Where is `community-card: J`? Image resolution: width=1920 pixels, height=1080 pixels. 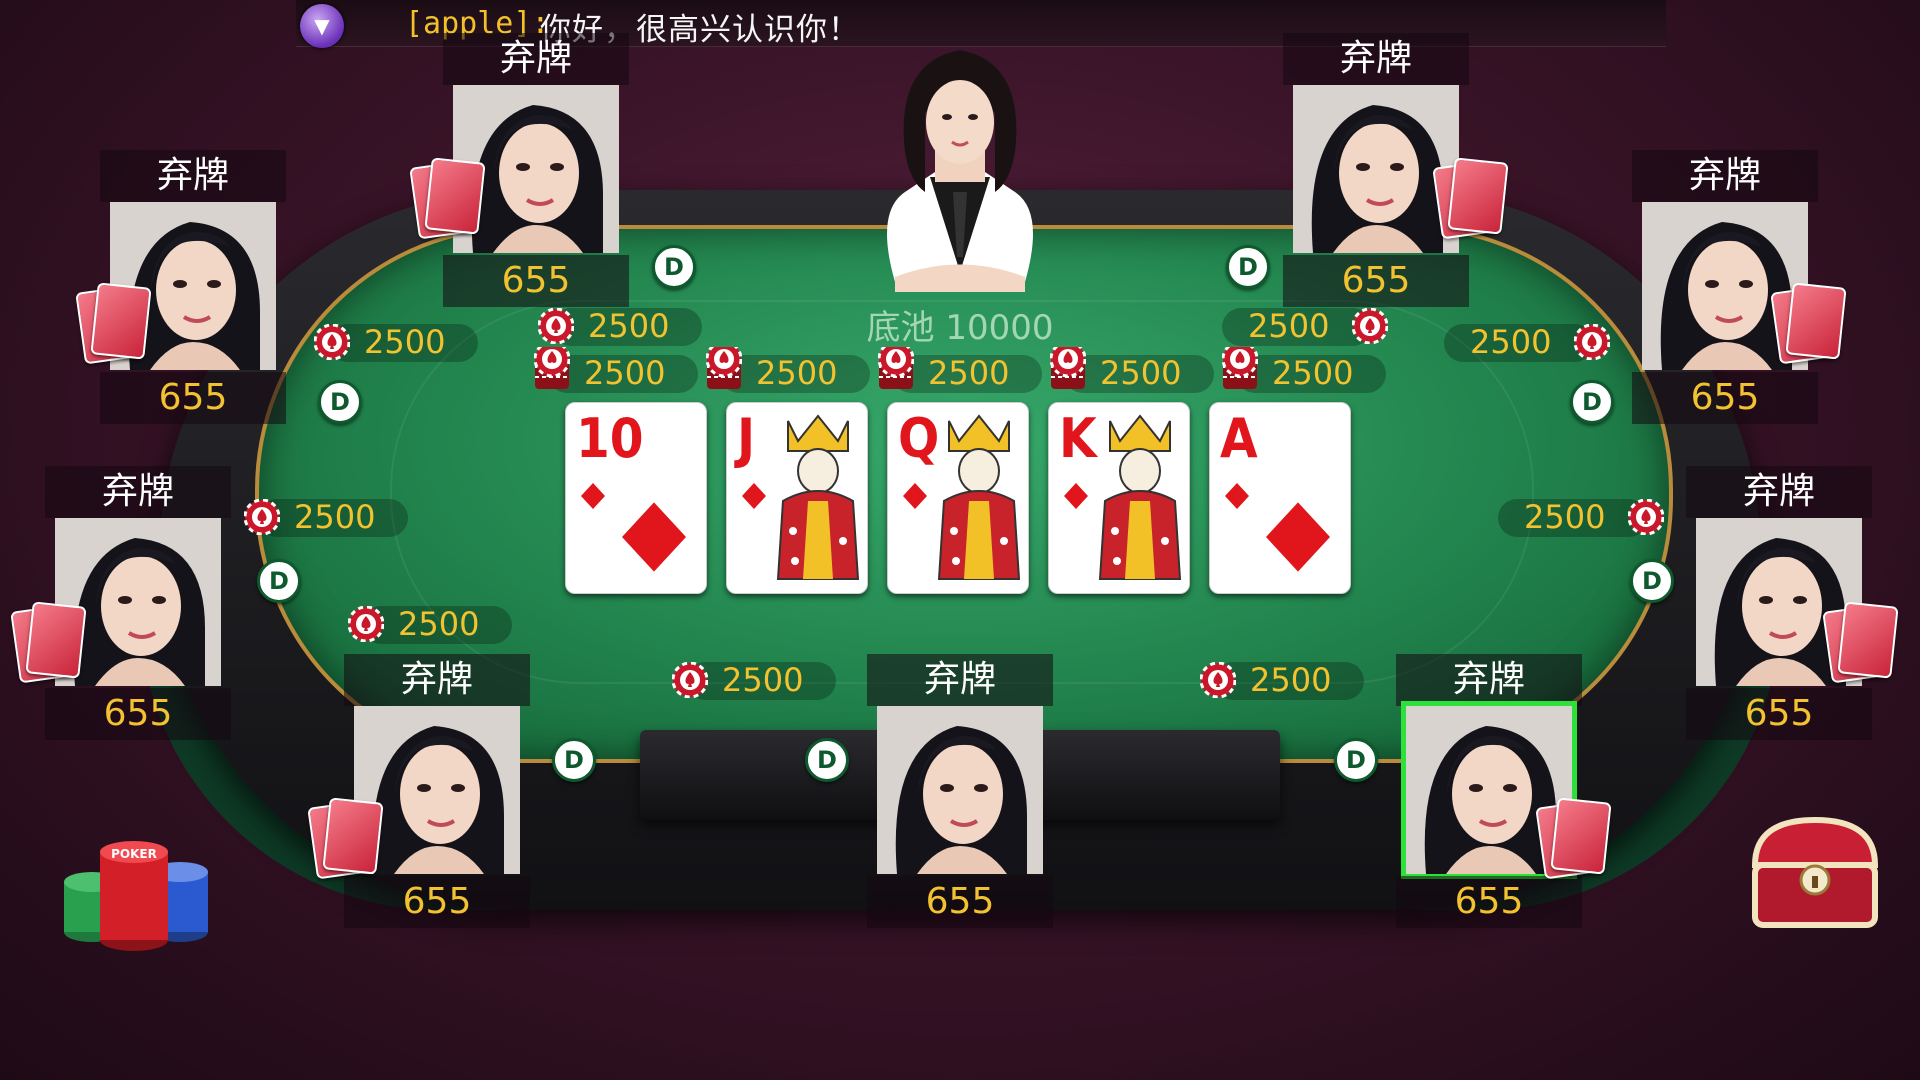
community-card: J is located at coordinates (797, 498).